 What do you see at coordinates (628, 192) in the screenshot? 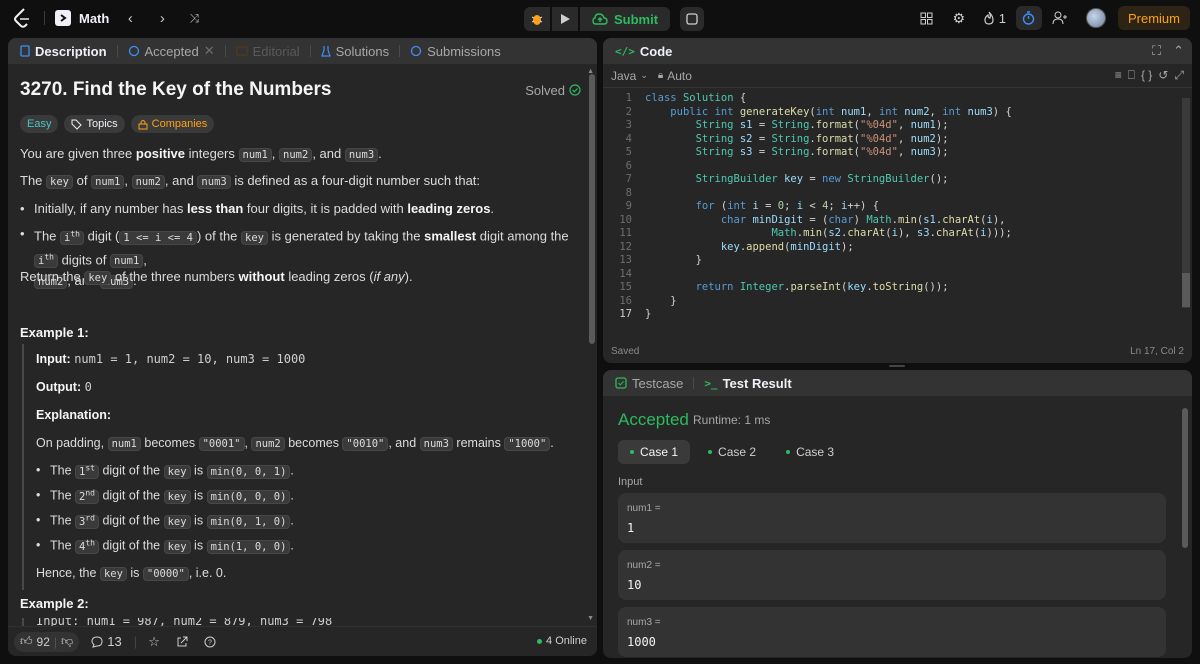
I see `line-number: 8` at bounding box center [628, 192].